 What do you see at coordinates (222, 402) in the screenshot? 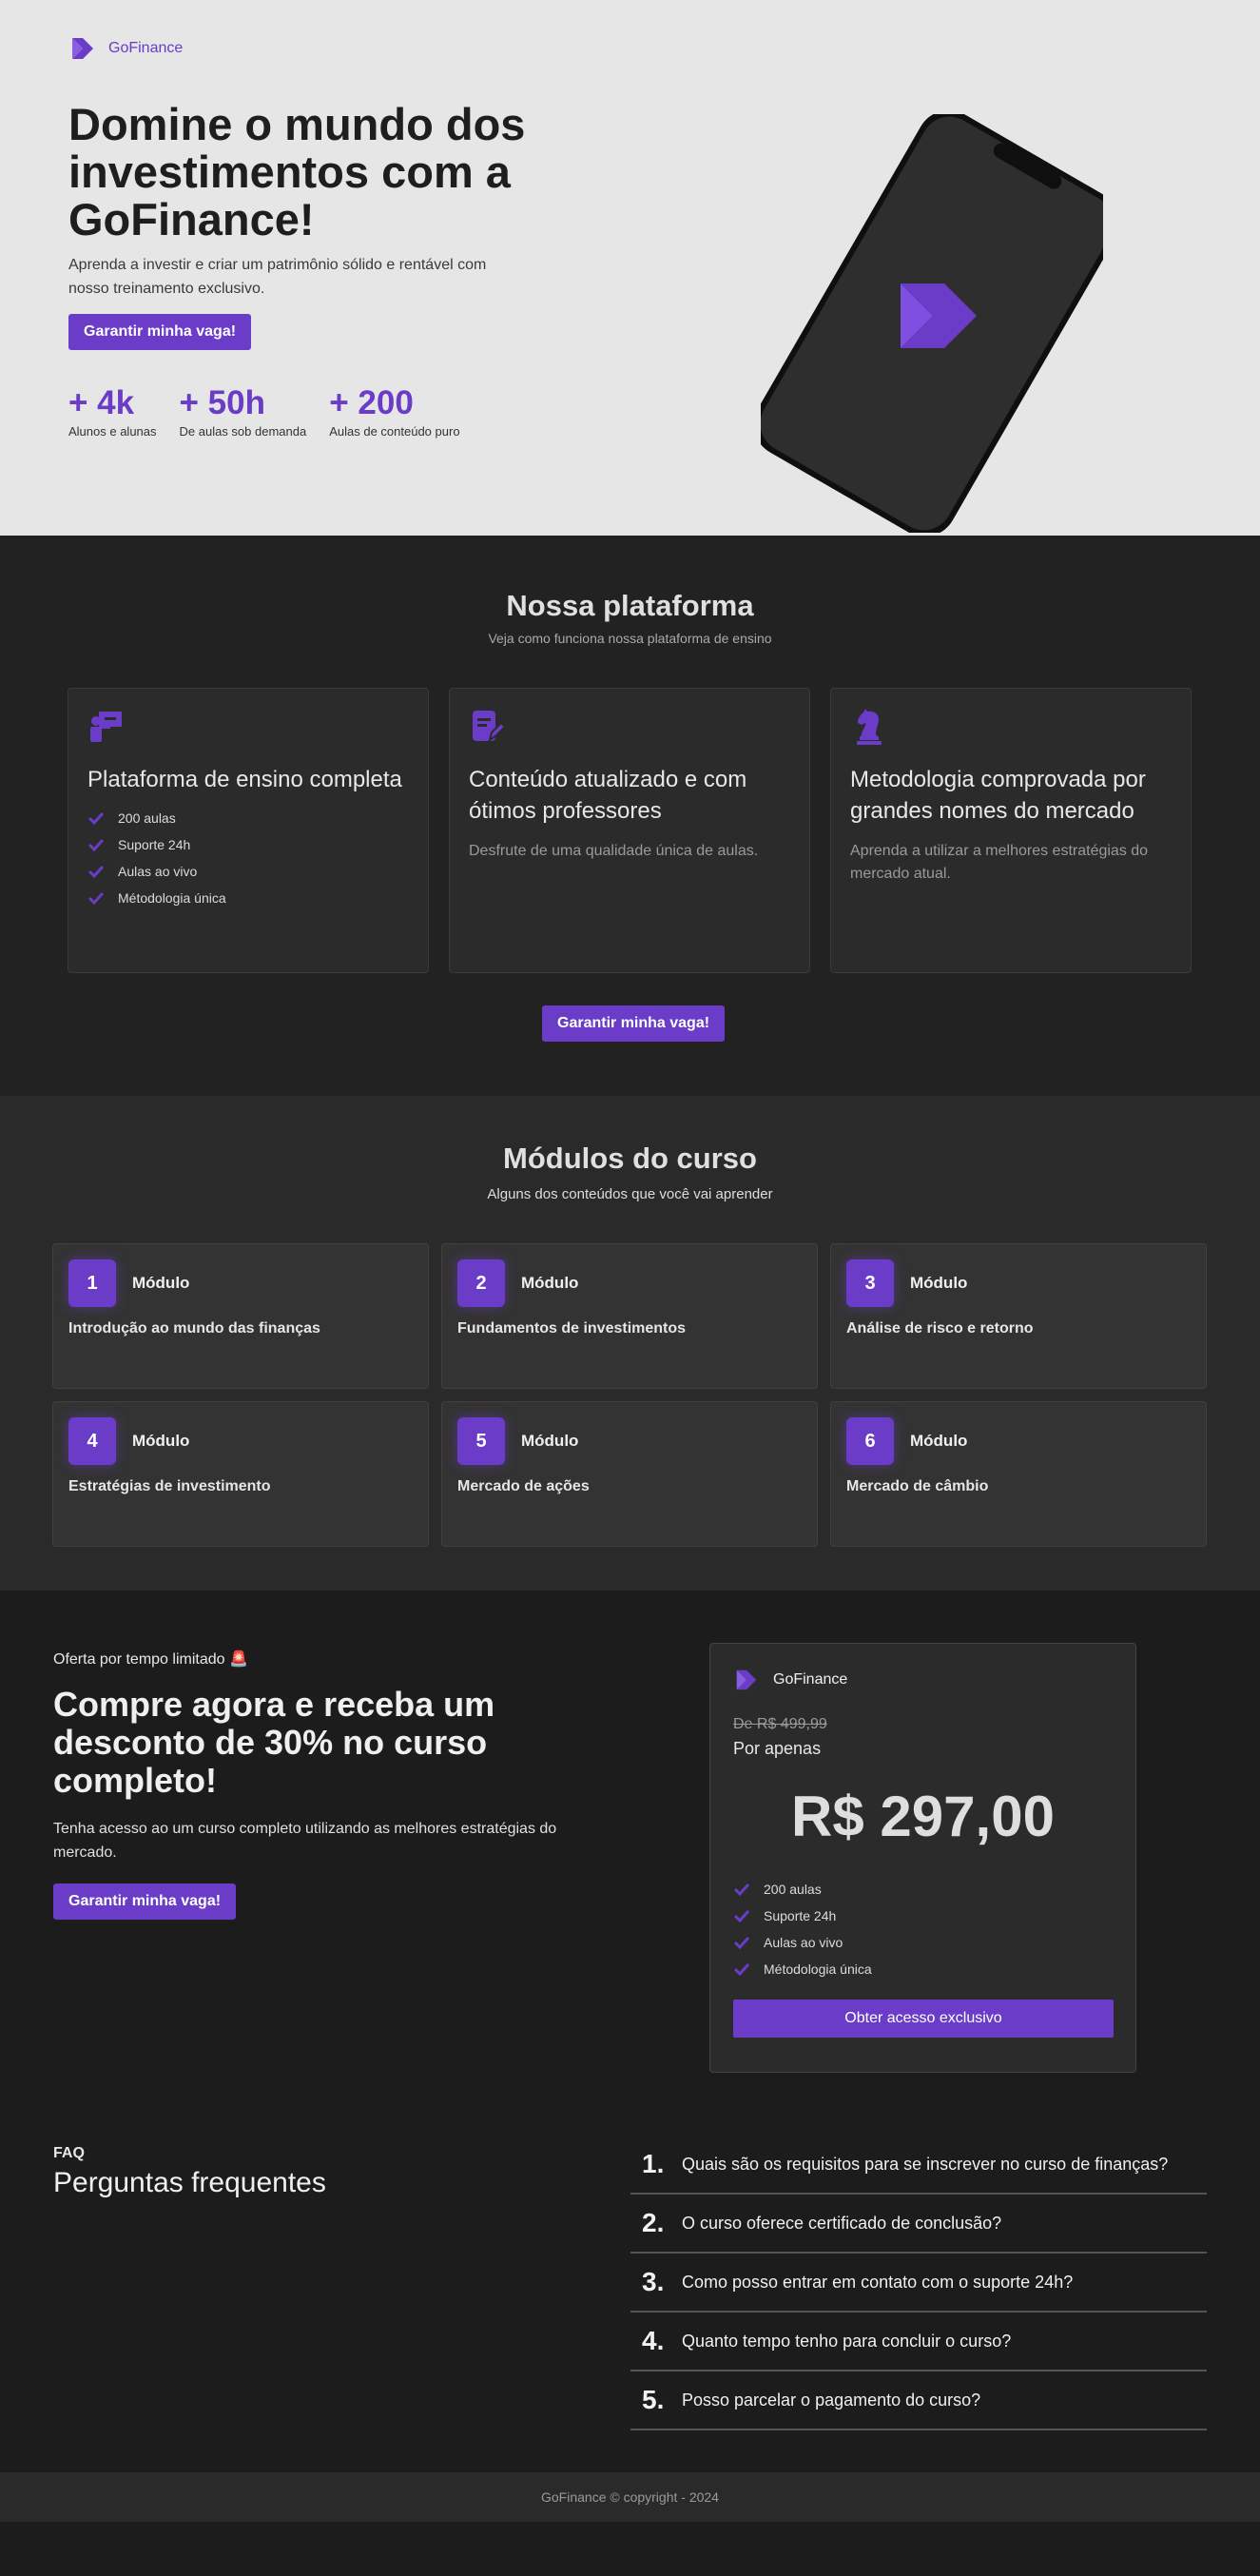
I see `stat-value: + 50h` at bounding box center [222, 402].